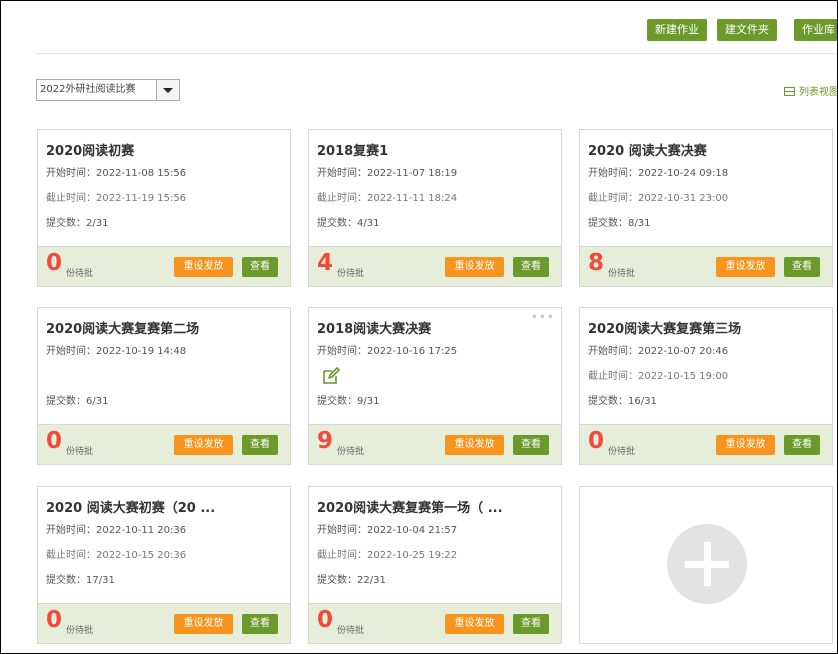  Describe the element at coordinates (325, 441) in the screenshot. I see `pending-count: 9` at that location.